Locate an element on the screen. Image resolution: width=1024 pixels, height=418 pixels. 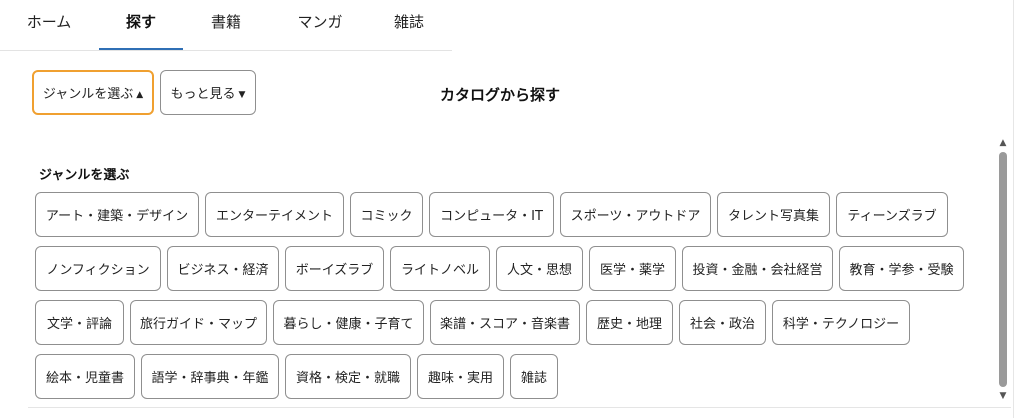
scroll-up-arrow-icon: ▲ is located at coordinates (1003, 143).